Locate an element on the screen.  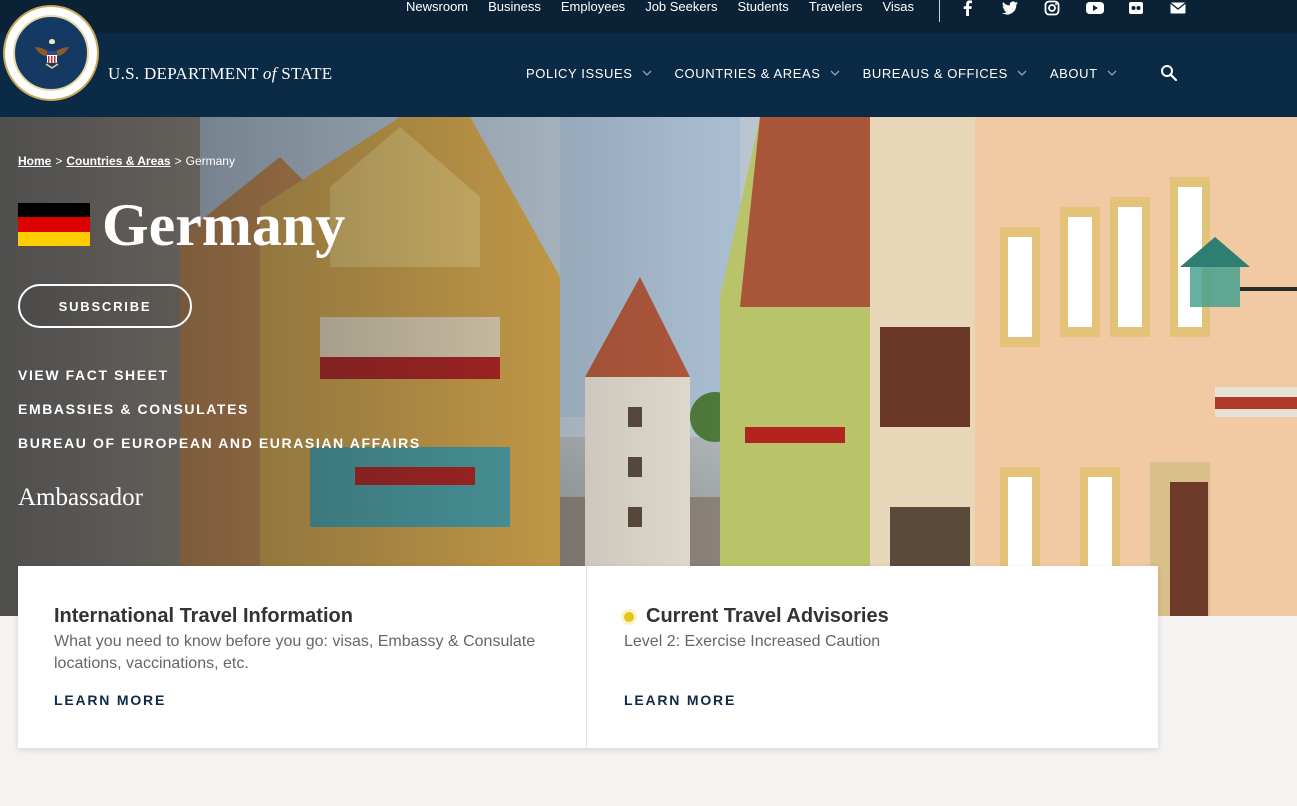
germany-flag-icon is located at coordinates (54, 224).